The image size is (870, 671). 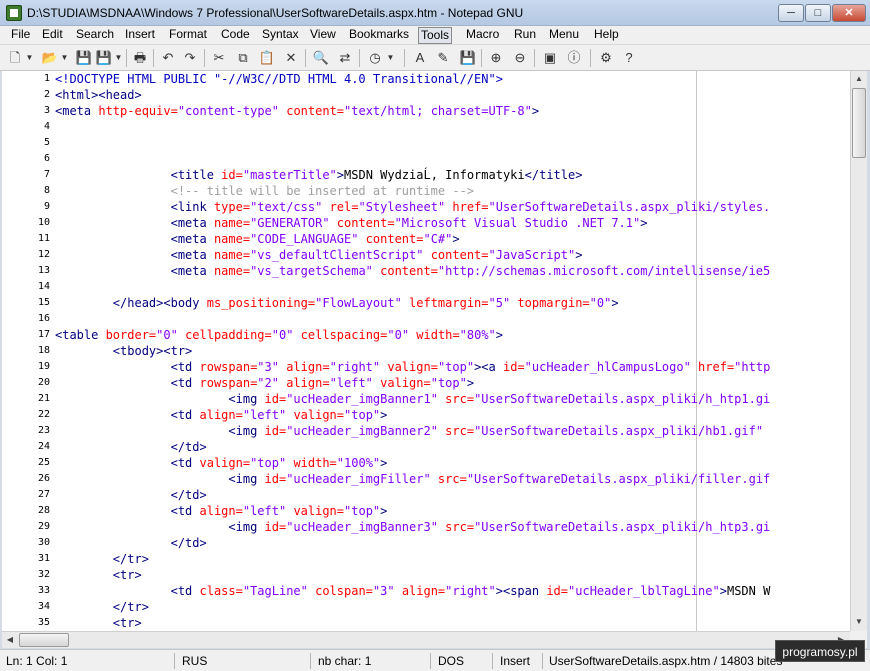 What do you see at coordinates (858, 351) in the screenshot?
I see `vertical-scrollbar: ▲ ▼` at bounding box center [858, 351].